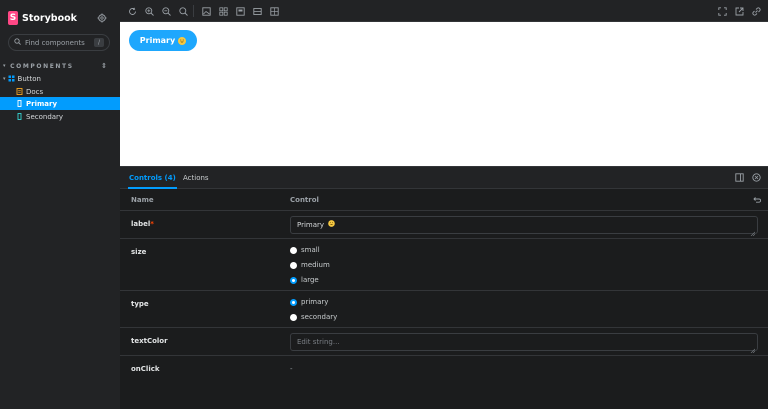 This screenshot has height=409, width=768. Describe the element at coordinates (444, 200) in the screenshot. I see `controls-table-header: Name Control` at that location.